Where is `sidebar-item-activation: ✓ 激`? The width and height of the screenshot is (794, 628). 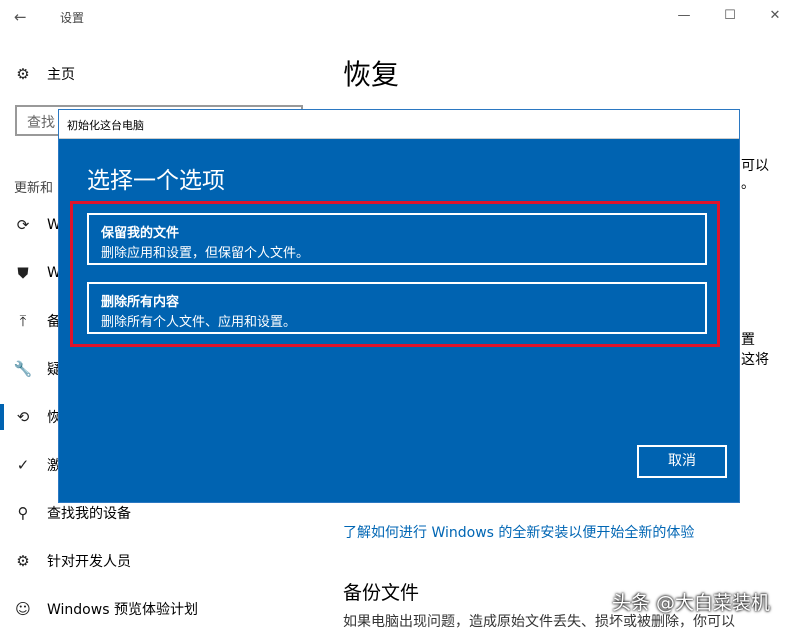 sidebar-item-activation: ✓ 激 is located at coordinates (37, 465).